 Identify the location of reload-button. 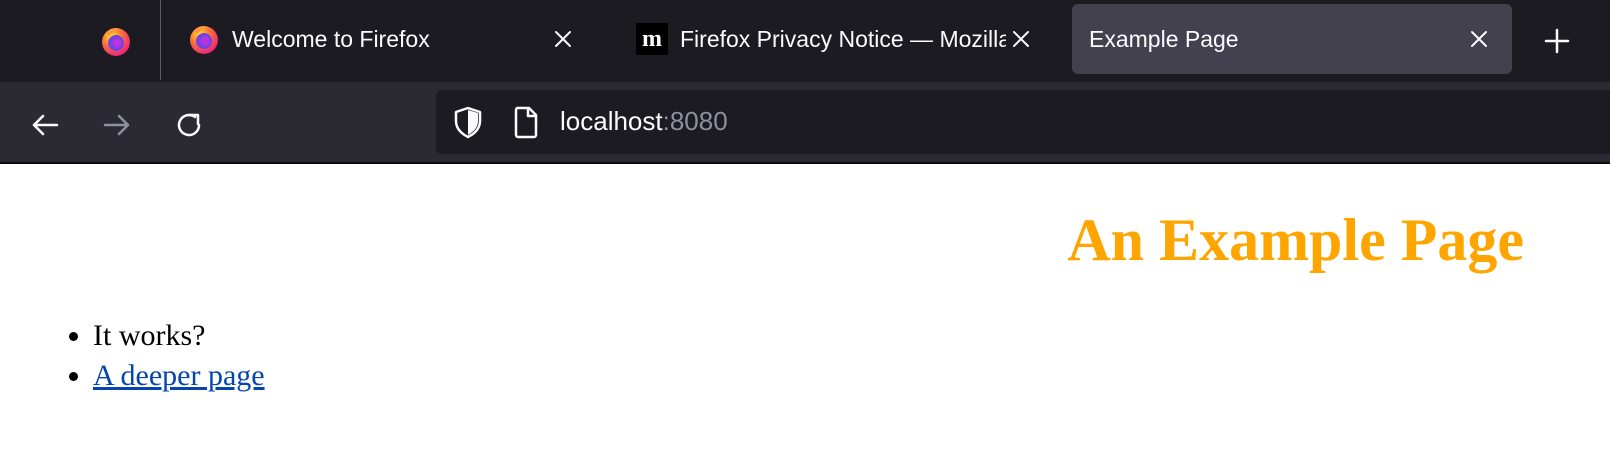
(189, 125).